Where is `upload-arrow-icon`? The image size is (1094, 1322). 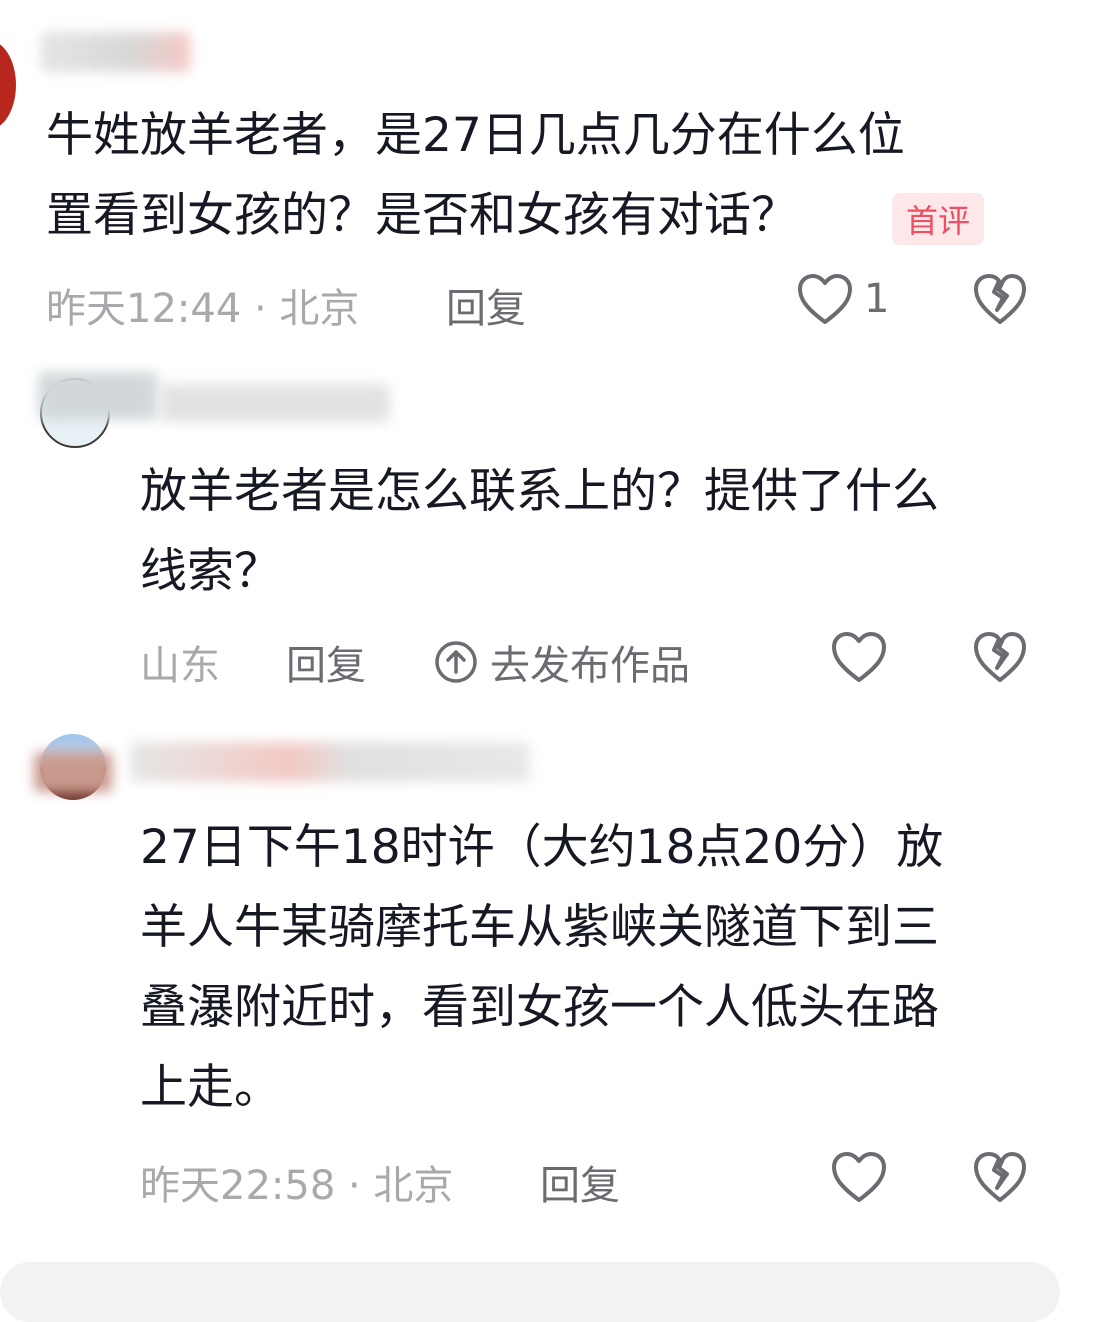
upload-arrow-icon is located at coordinates (456, 662).